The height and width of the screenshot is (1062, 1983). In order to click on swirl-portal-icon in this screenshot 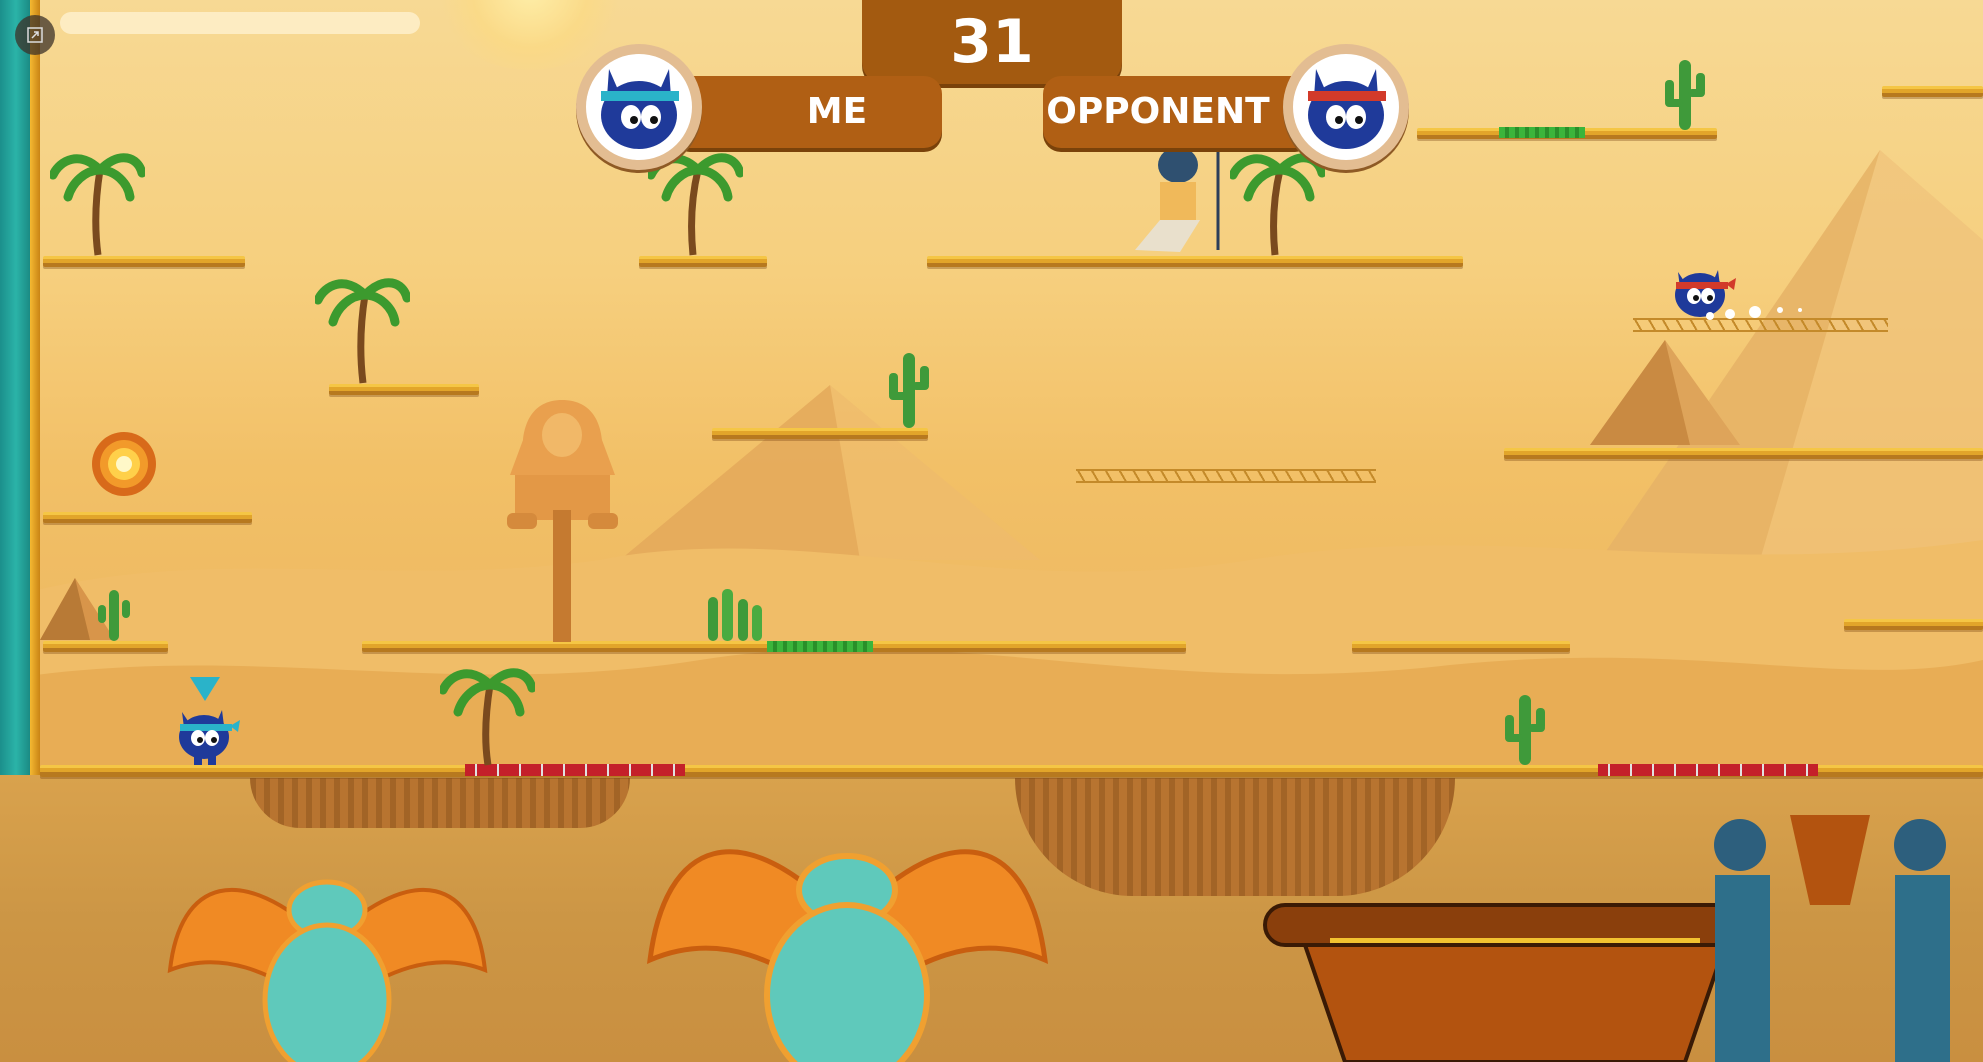, I will do `click(124, 464)`.